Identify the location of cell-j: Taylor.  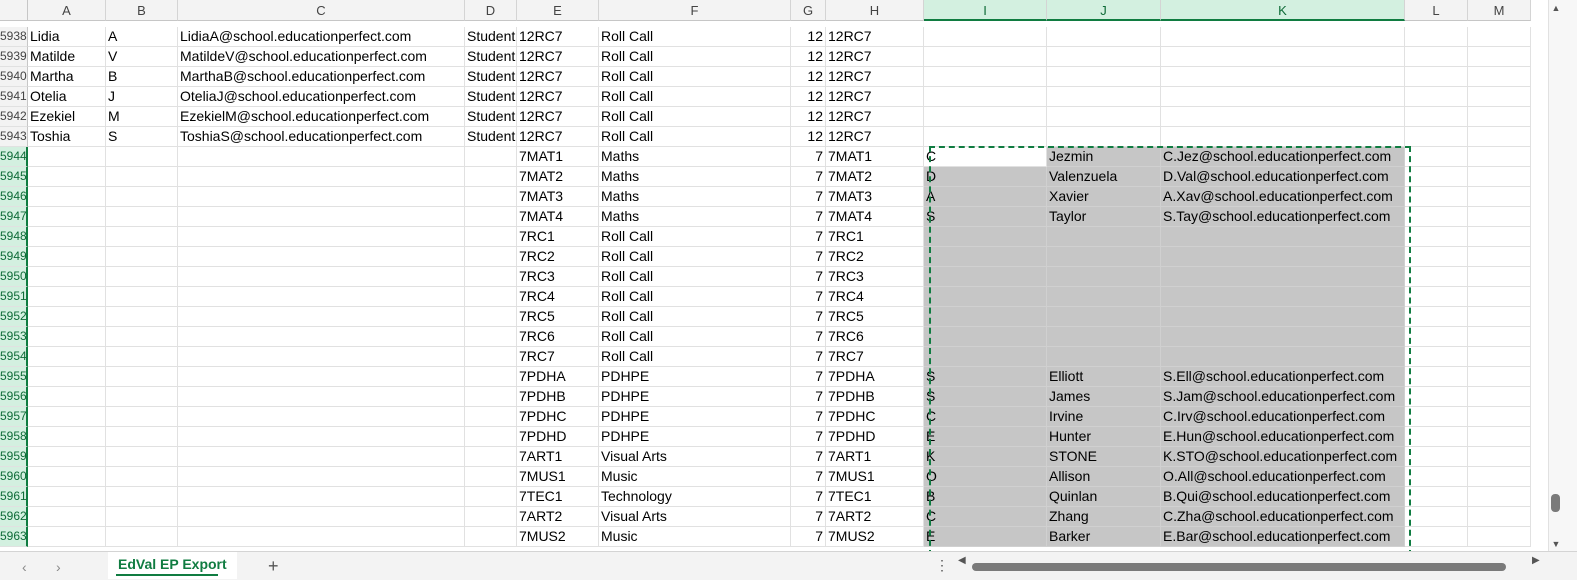
(1104, 217).